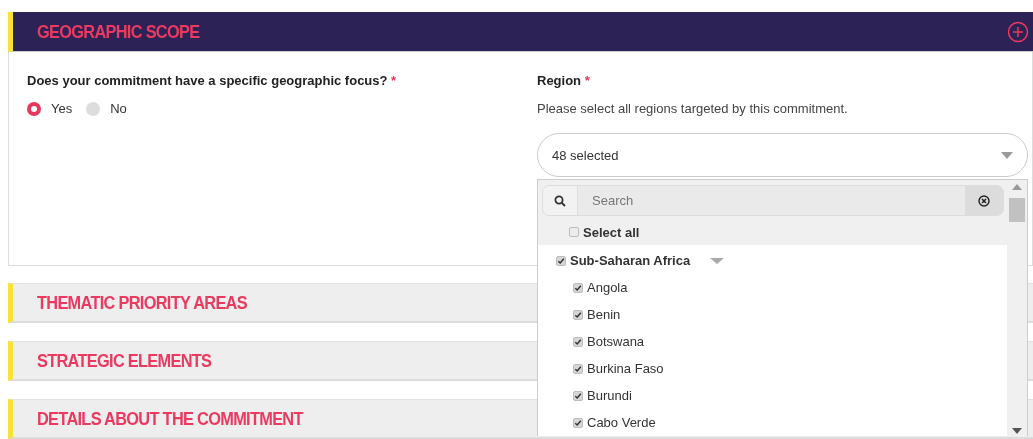 This screenshot has height=439, width=1033. Describe the element at coordinates (1018, 31) in the screenshot. I see `plus-circle-icon` at that location.